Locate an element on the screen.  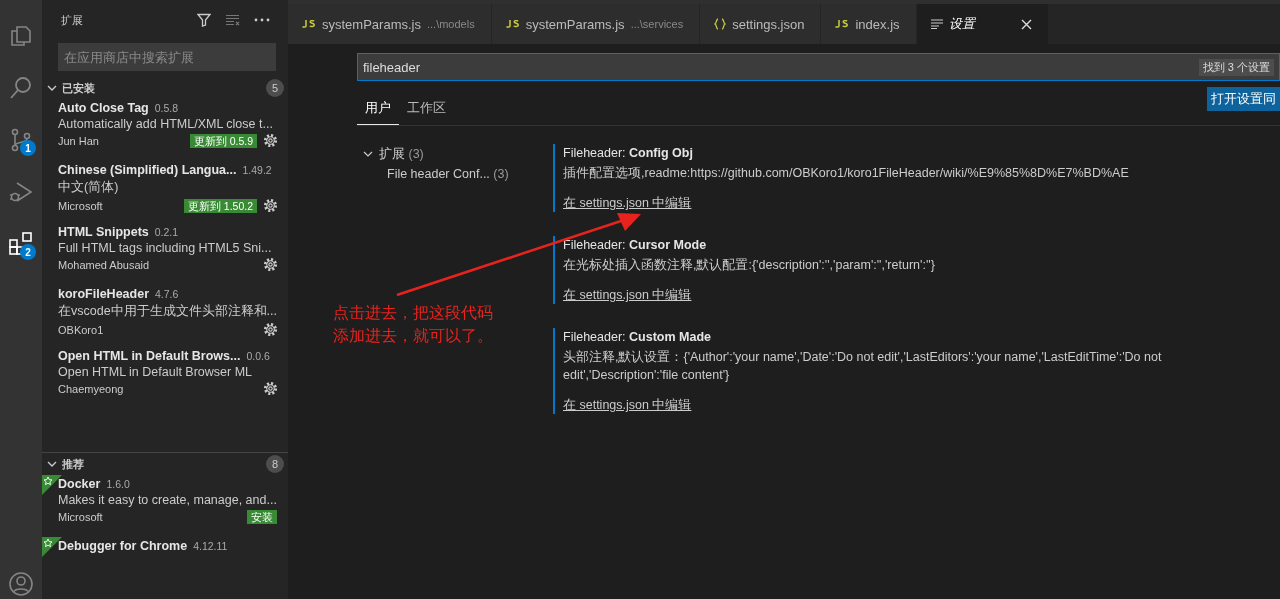
editor-tab: settings.json is located at coordinates (761, 24).